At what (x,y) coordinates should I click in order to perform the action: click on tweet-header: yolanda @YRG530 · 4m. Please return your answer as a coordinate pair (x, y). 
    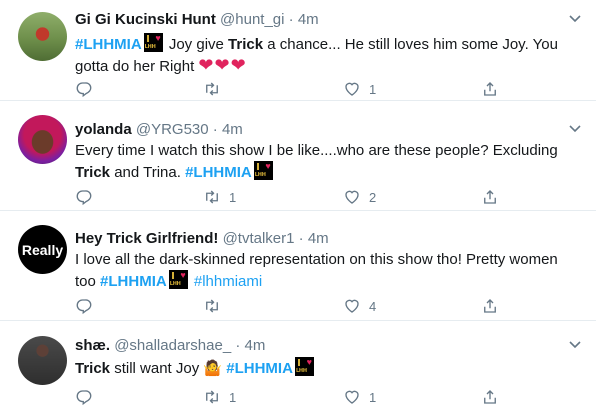
    Looking at the image, I should click on (159, 130).